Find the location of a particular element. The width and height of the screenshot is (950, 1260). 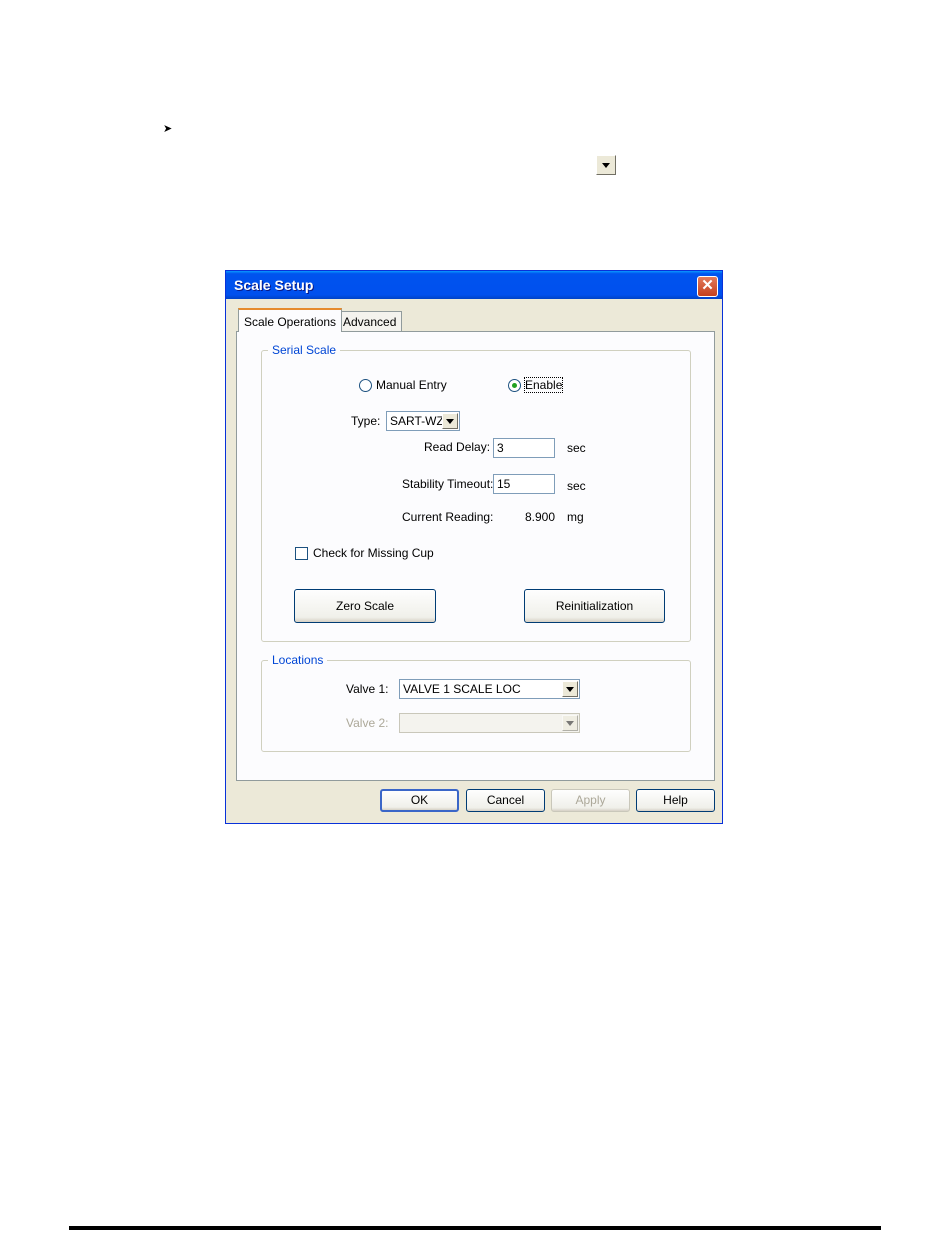

current-reading-label: Current Reading: is located at coordinates (448, 517).